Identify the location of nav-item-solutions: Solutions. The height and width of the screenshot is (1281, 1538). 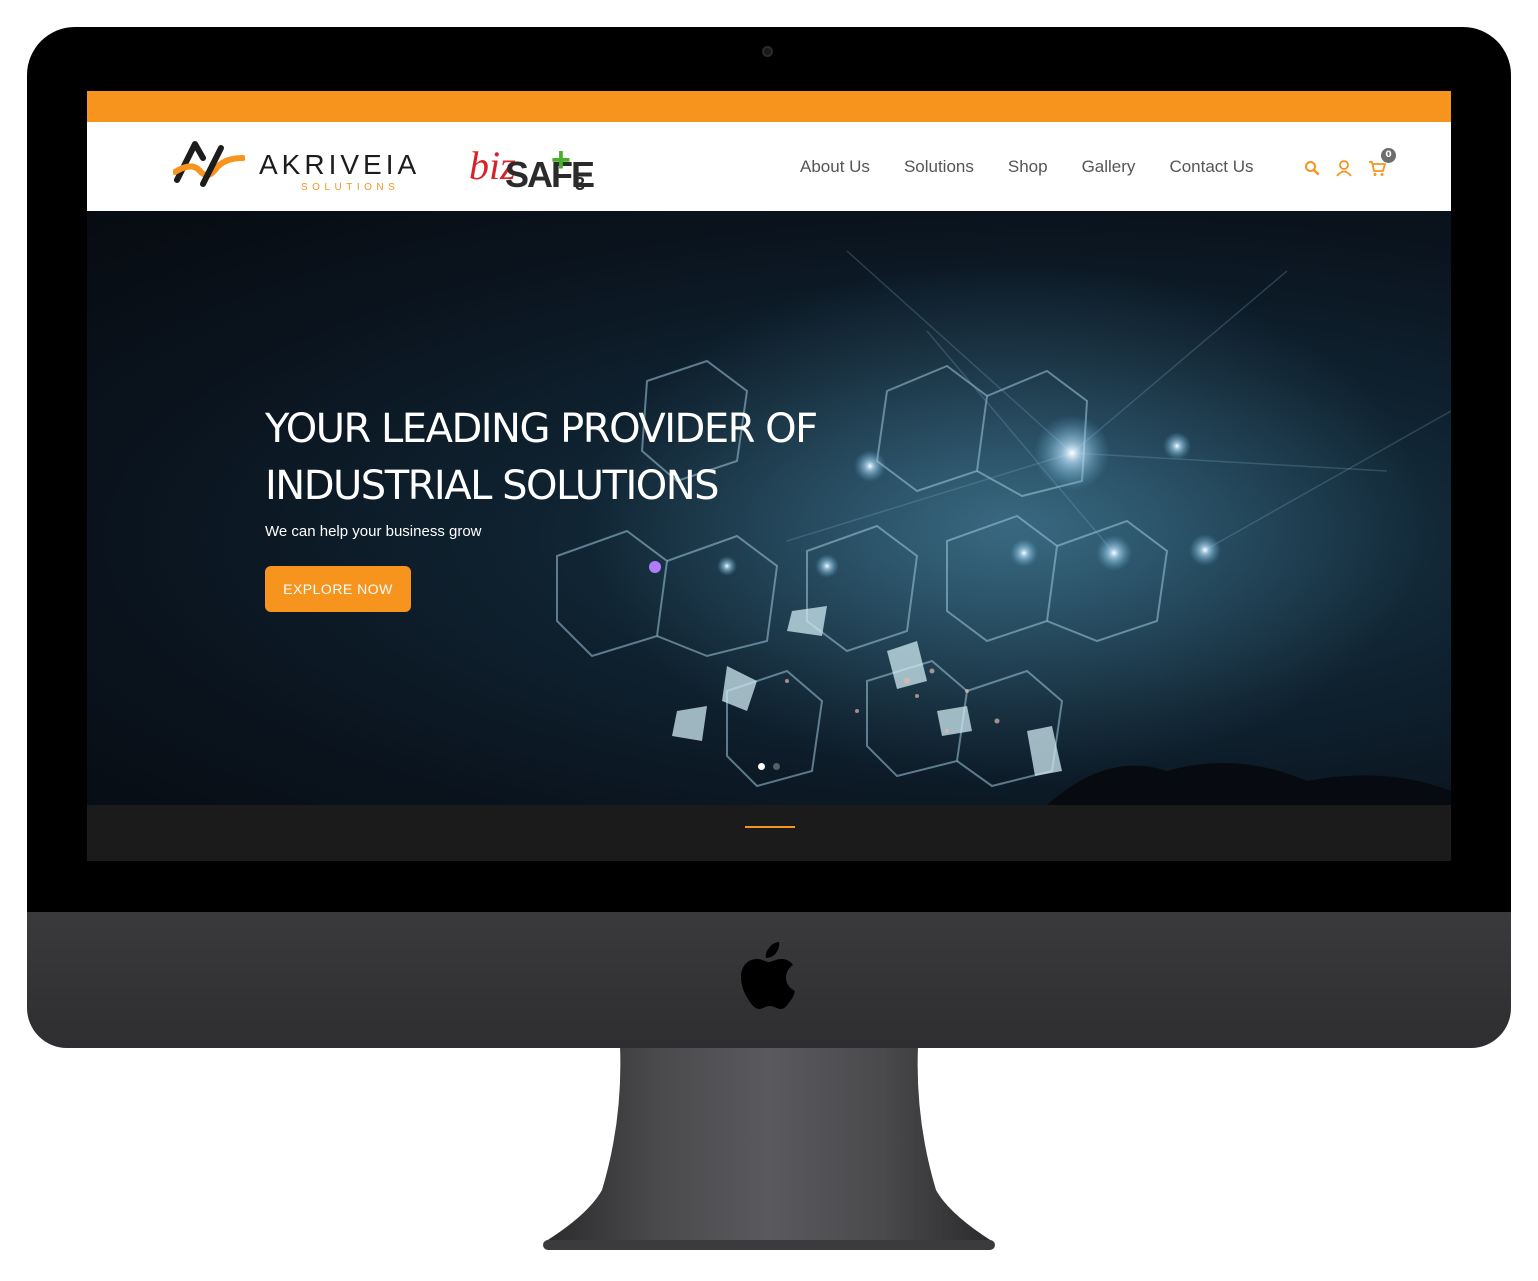
(939, 167).